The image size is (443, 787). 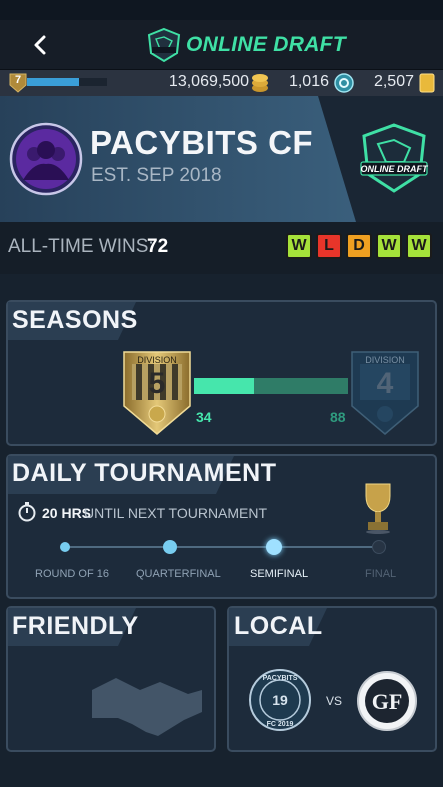 I want to click on club-logo-text: ONLINE DRAFT, so click(x=395, y=169).